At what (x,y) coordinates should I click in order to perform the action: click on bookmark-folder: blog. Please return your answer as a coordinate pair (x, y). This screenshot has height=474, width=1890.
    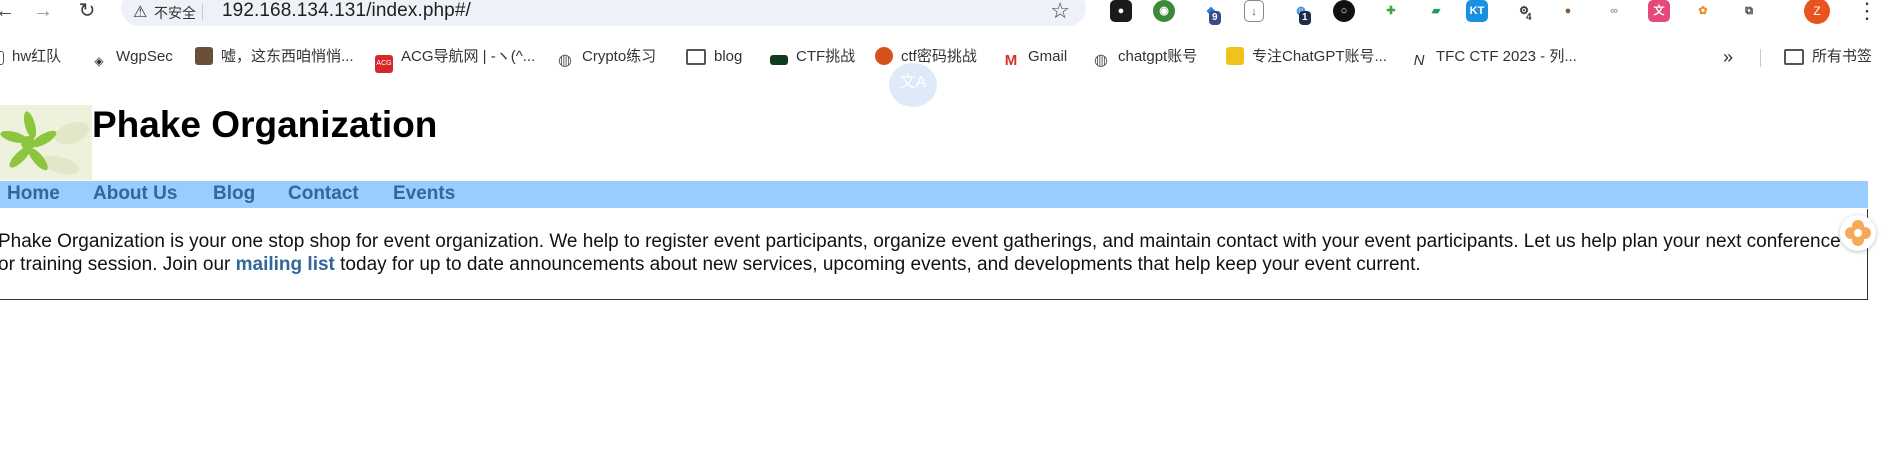
    Looking at the image, I should click on (714, 57).